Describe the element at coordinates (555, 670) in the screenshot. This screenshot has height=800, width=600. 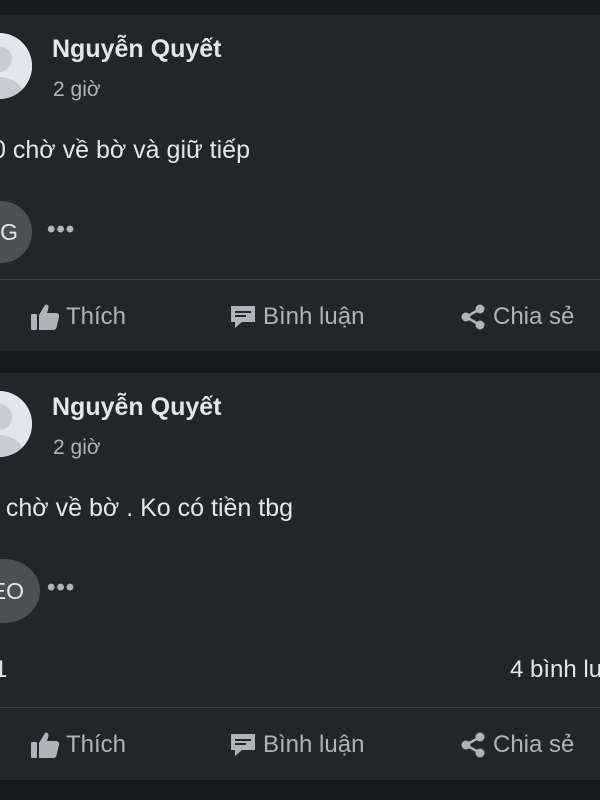
I see `comment-count: 4 bình lu` at that location.